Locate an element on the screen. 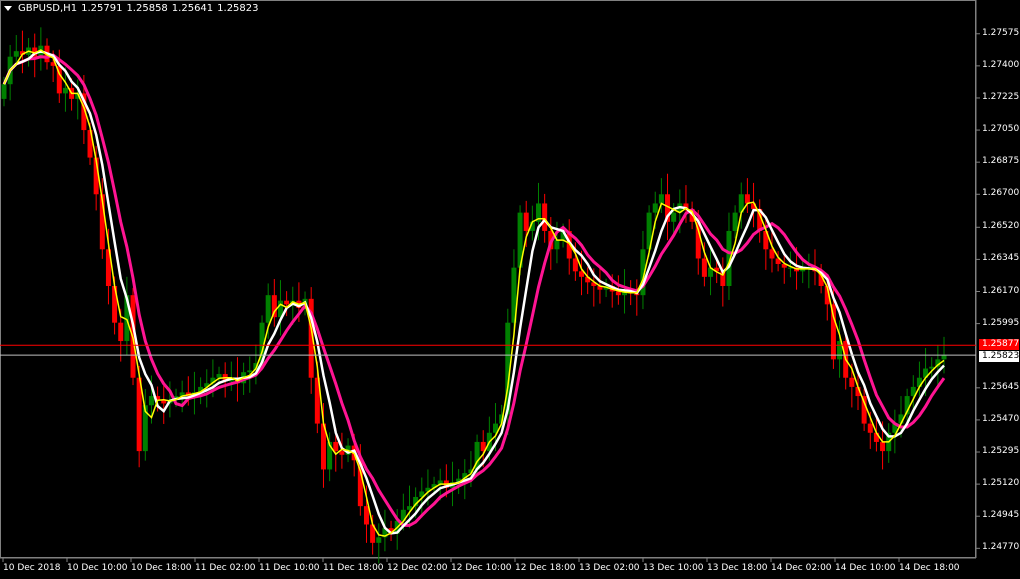 This screenshot has width=1020, height=579. price-label: 1.26520 is located at coordinates (1001, 226).